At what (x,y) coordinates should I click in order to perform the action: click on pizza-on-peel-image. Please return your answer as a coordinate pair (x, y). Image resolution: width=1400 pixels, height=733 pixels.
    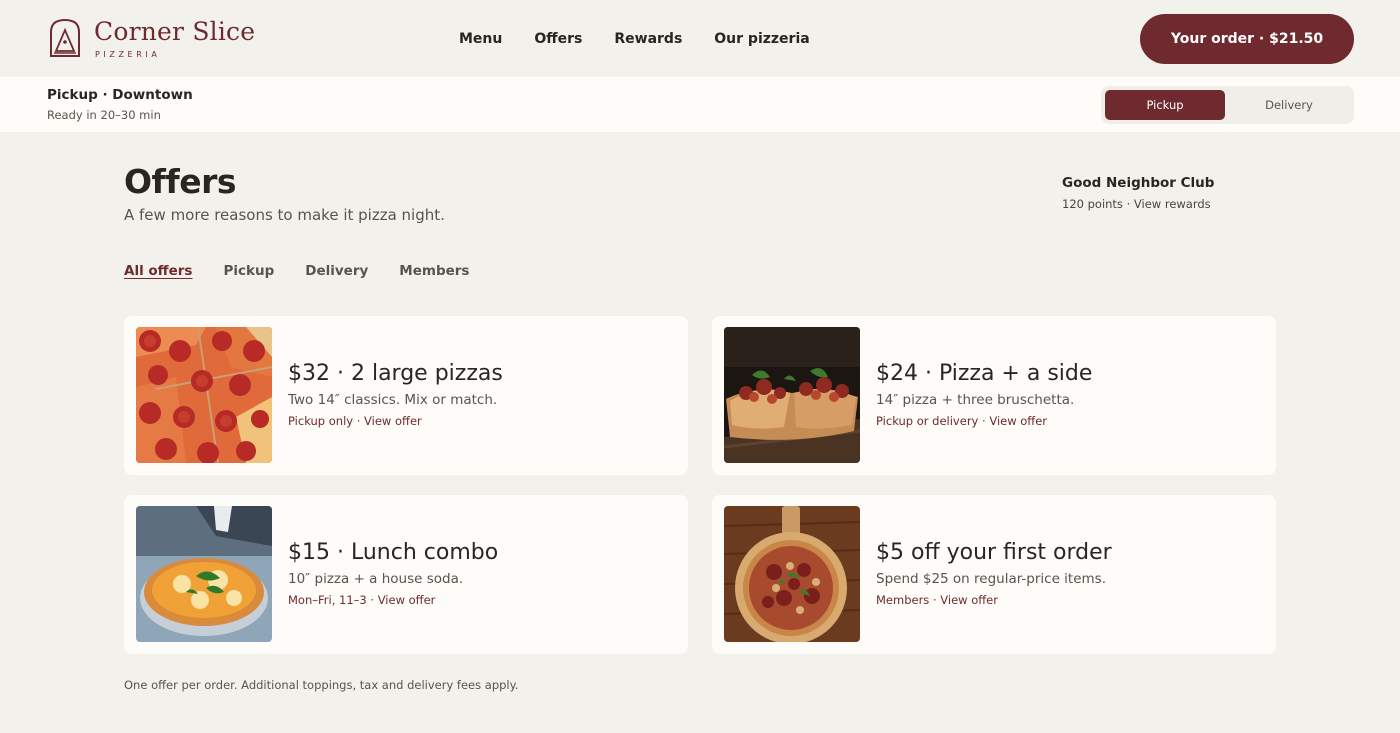
    Looking at the image, I should click on (792, 574).